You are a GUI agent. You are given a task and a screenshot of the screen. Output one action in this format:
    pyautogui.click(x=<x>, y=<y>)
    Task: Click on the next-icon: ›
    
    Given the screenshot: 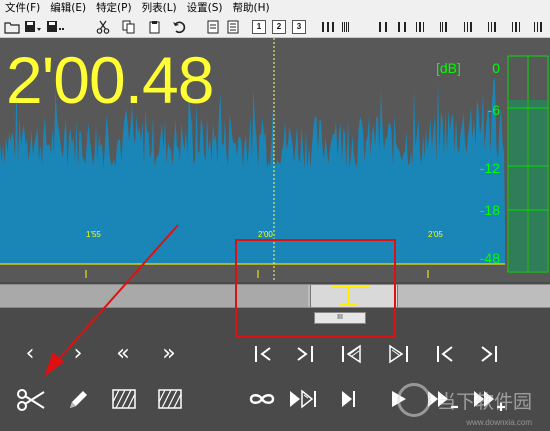 What is the action you would take?
    pyautogui.click(x=78, y=354)
    